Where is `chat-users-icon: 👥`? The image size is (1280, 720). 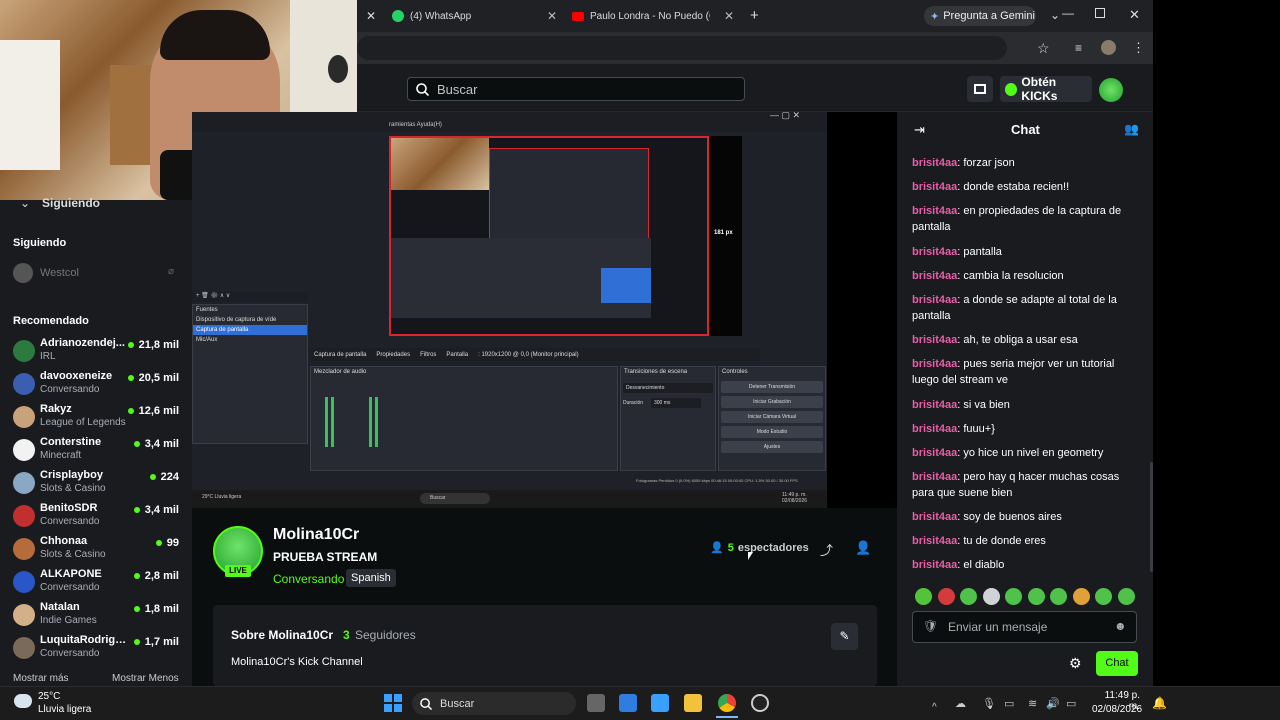 chat-users-icon: 👥 is located at coordinates (1131, 129).